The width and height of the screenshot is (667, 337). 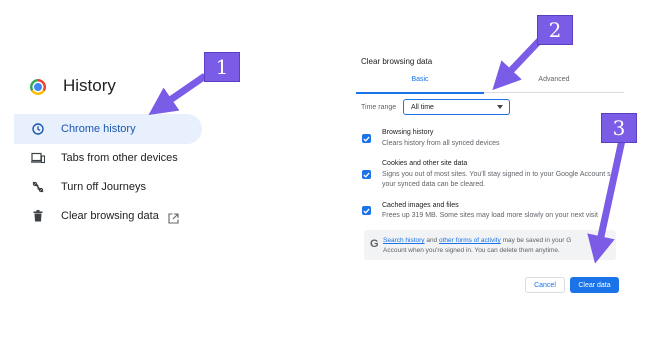 I want to click on callout-2: 2, so click(x=555, y=30).